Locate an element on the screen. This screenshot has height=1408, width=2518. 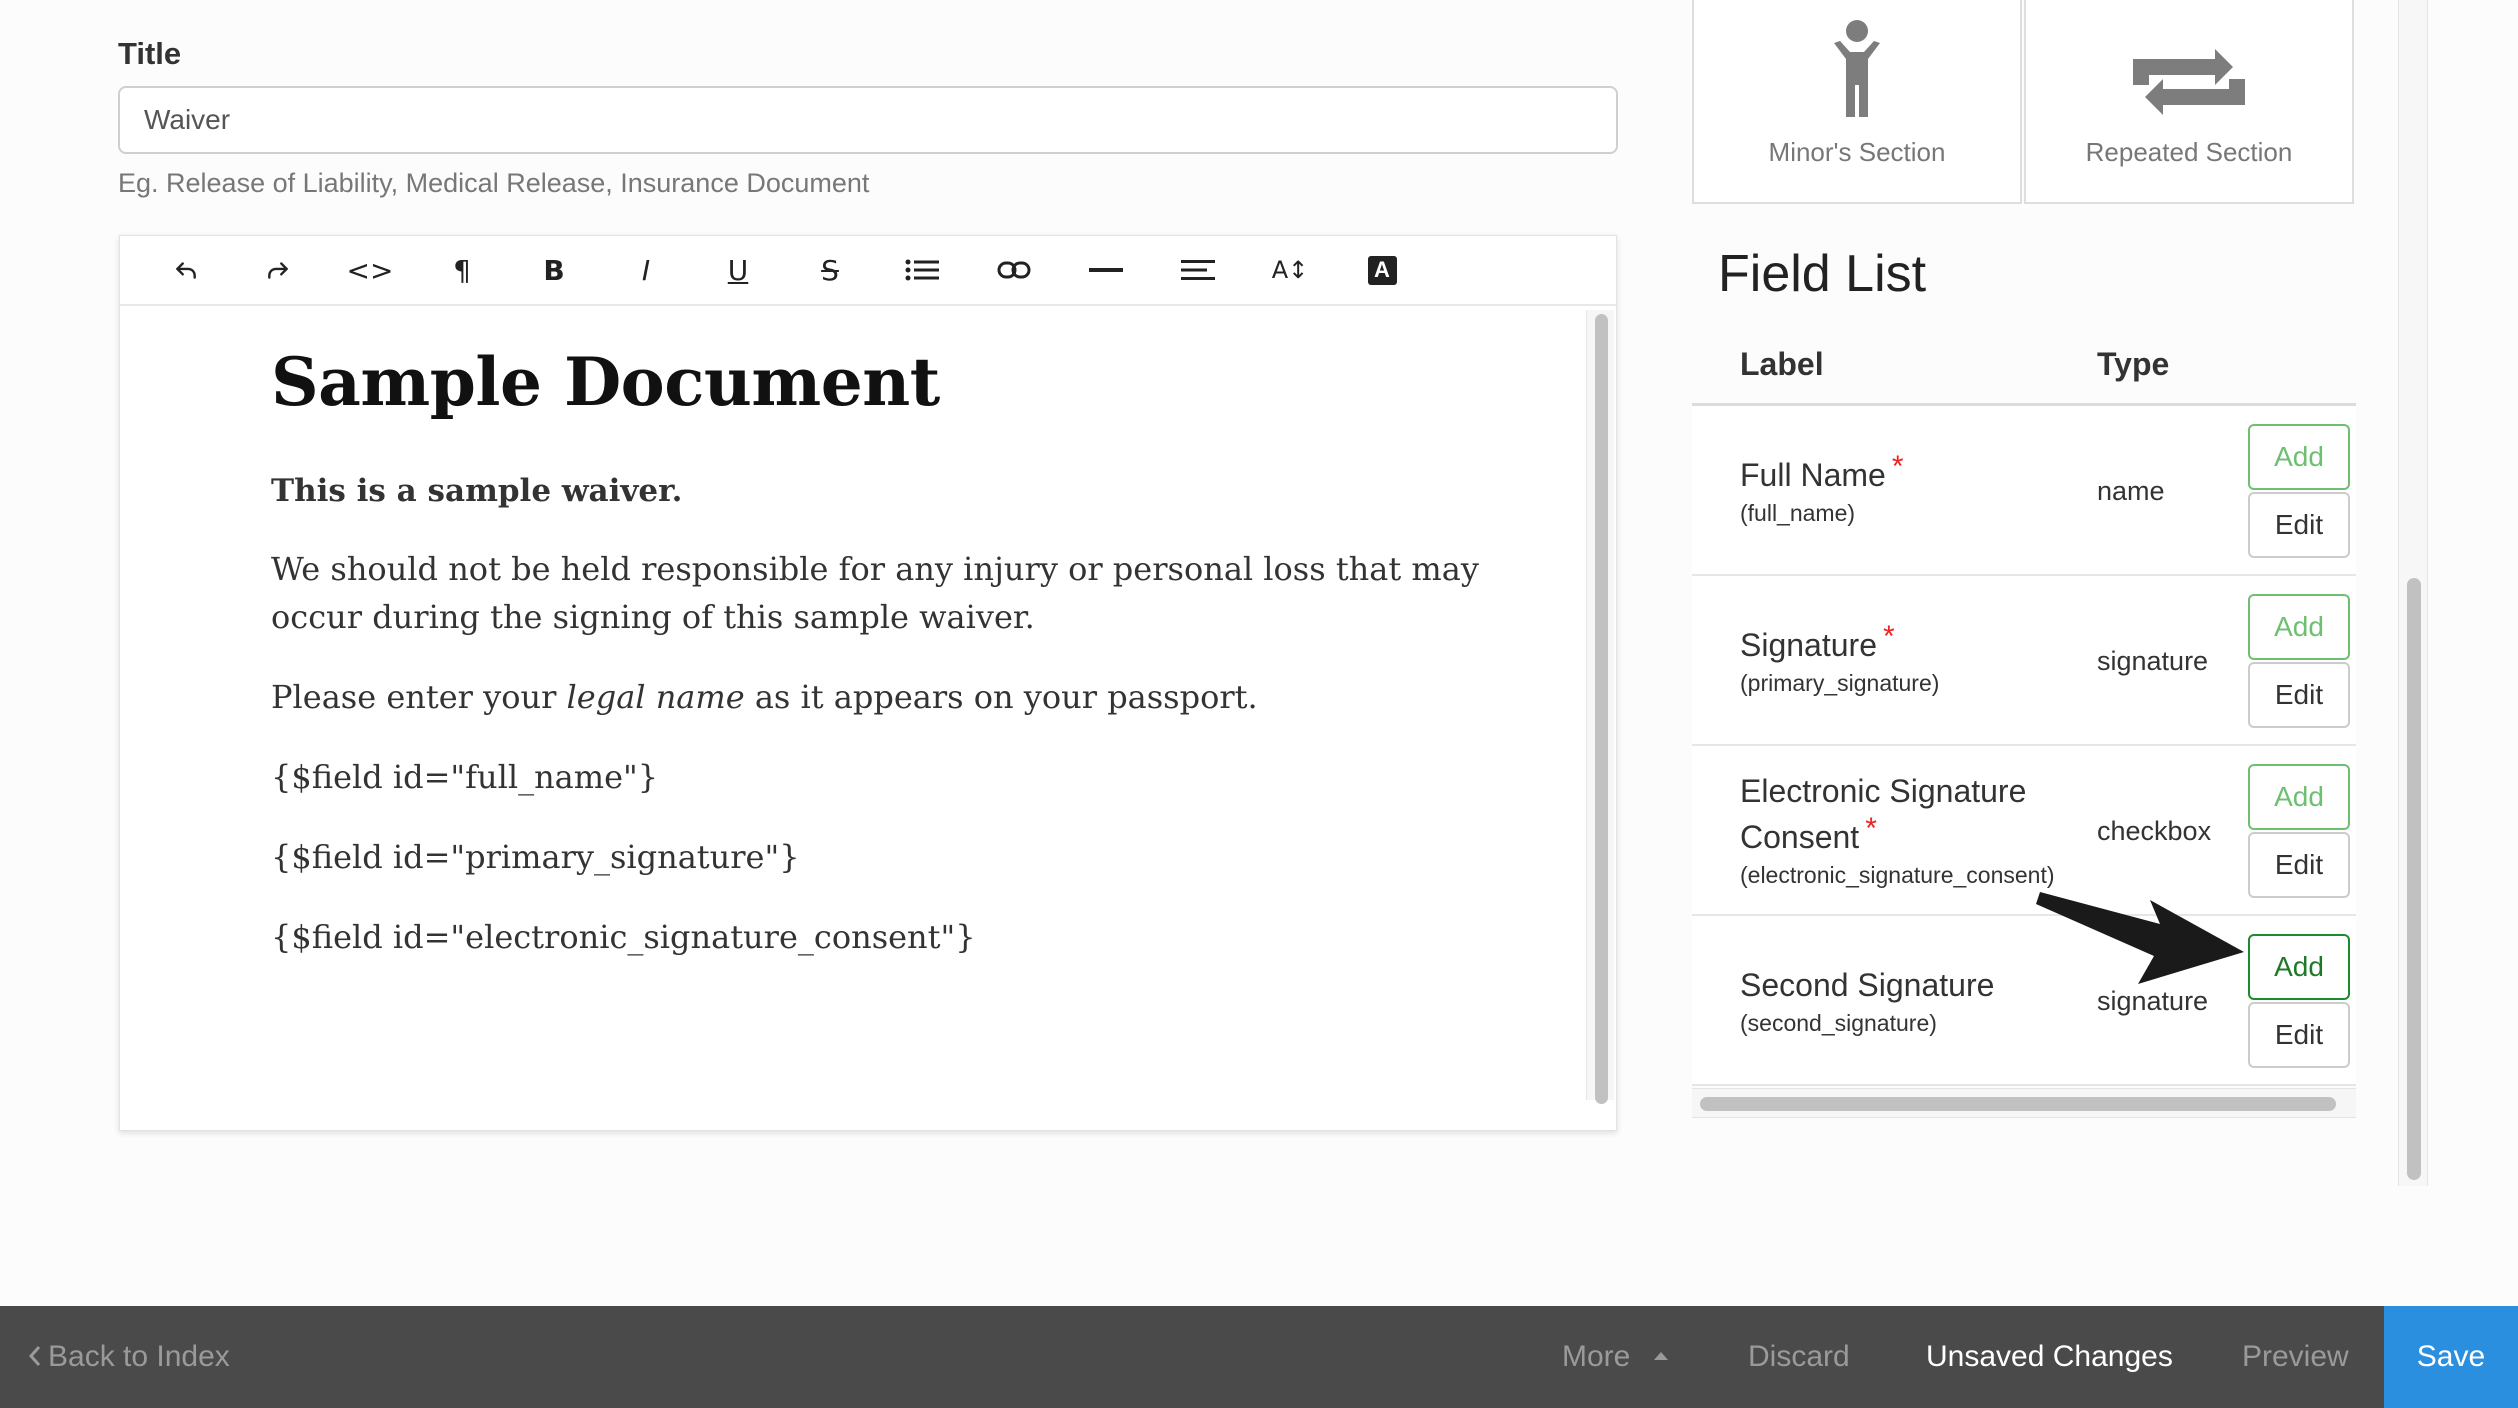
field-label: Electronic Signature Consent * is located at coordinates (1883, 815).